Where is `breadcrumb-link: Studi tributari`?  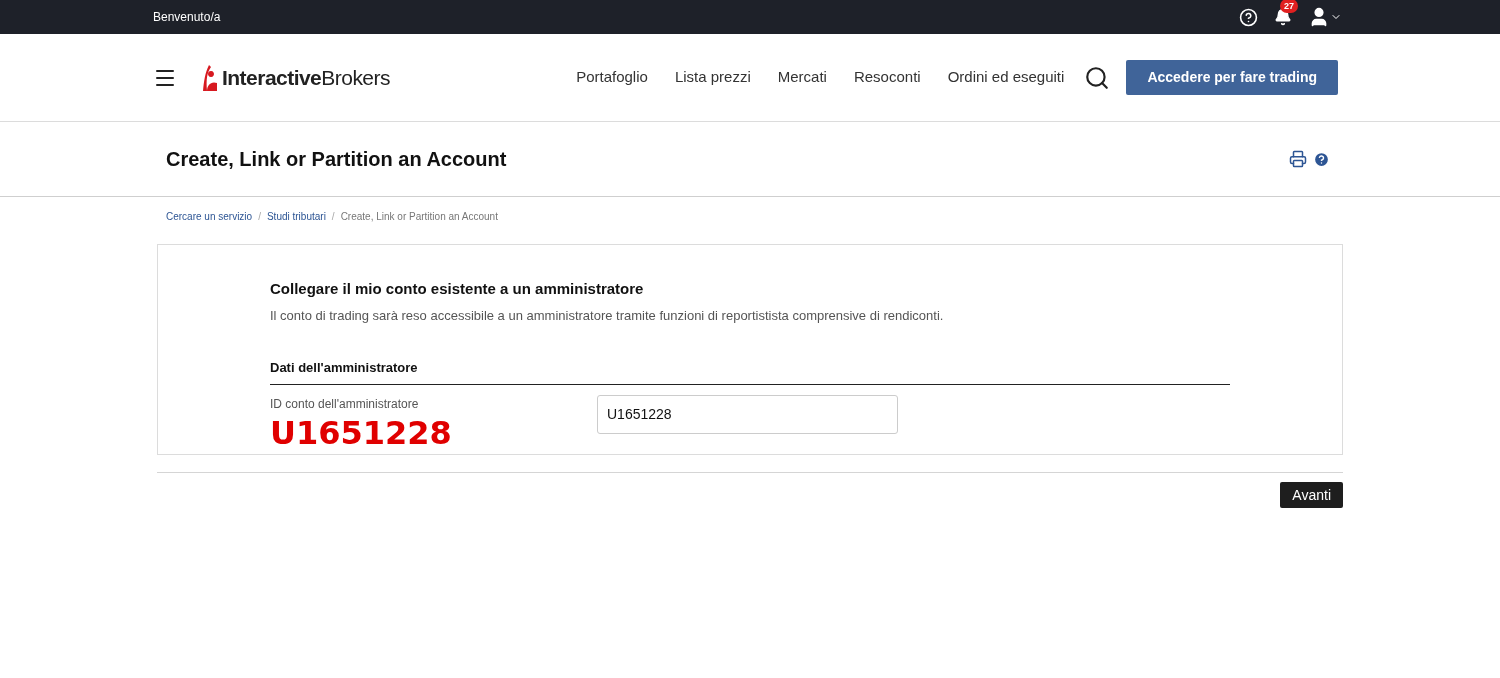 breadcrumb-link: Studi tributari is located at coordinates (296, 216).